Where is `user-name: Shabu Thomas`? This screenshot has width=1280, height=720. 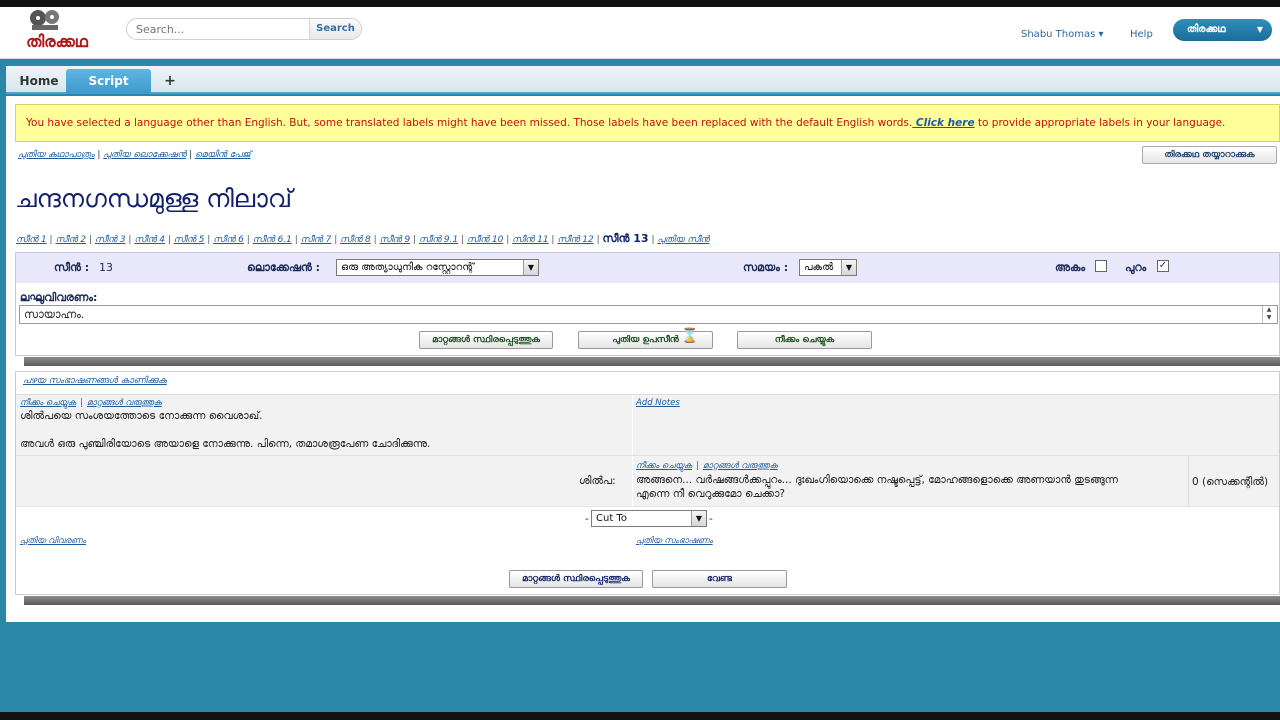
user-name: Shabu Thomas is located at coordinates (1058, 34).